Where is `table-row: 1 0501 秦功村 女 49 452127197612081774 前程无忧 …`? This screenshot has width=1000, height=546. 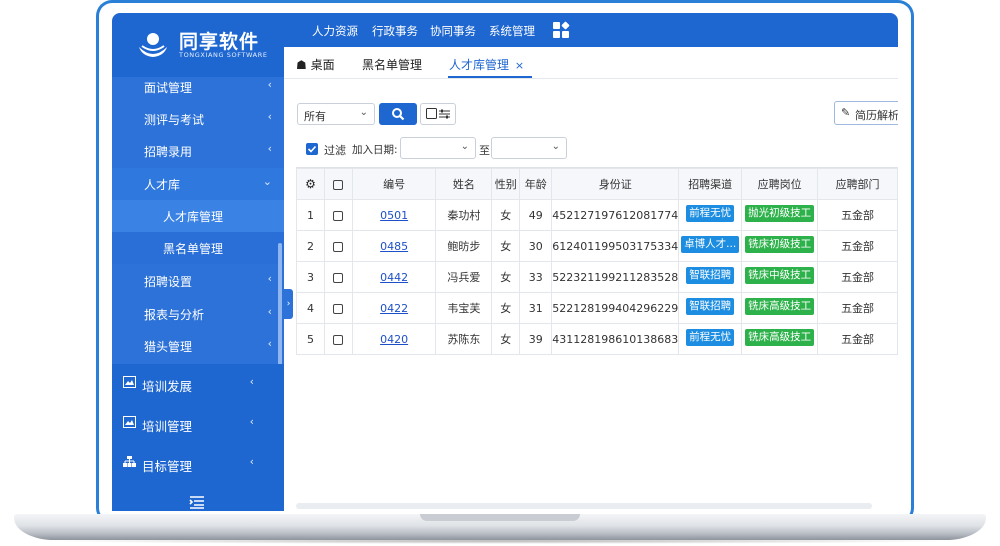 table-row: 1 0501 秦功村 女 49 452127197612081774 前程无忧 … is located at coordinates (597, 215).